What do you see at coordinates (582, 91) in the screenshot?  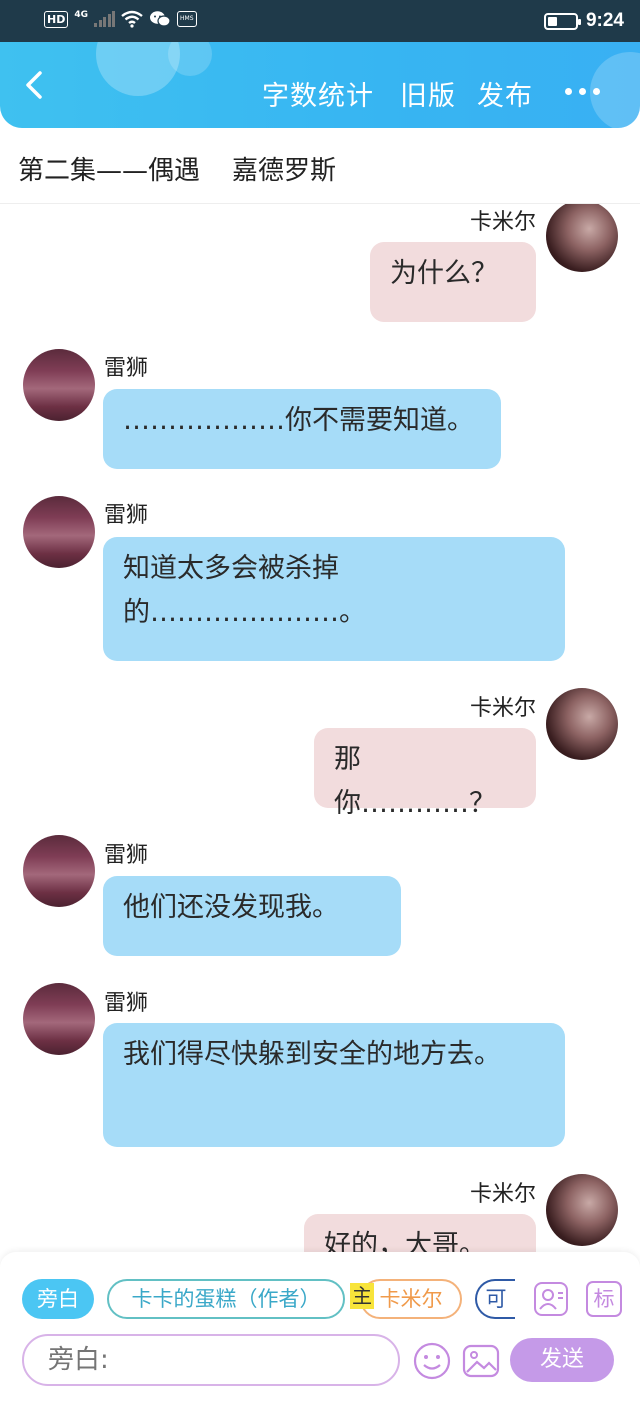 I see `more-dots-icon` at bounding box center [582, 91].